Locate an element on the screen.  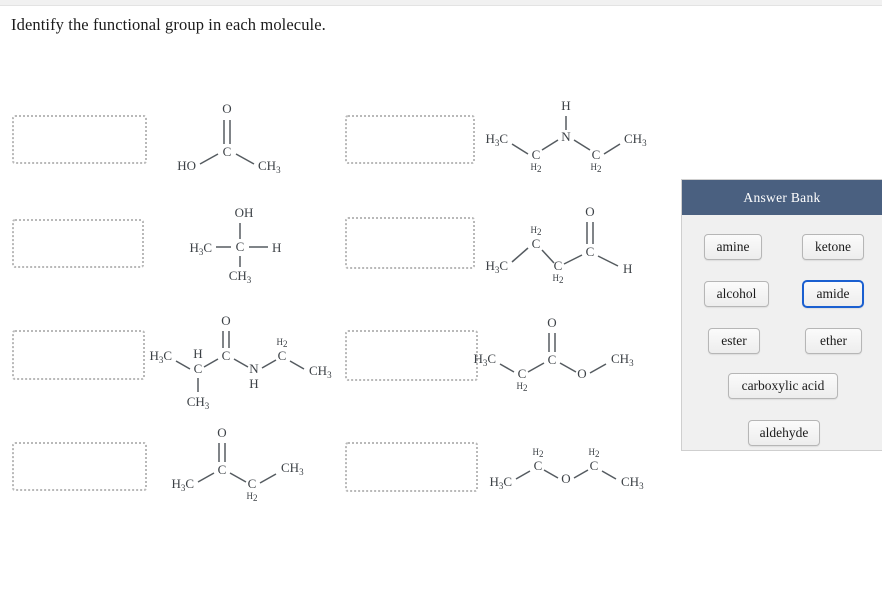
molecule-diethyl-ether: O C H2 H3C C H2 CH3 is located at coordinates (566, 468).